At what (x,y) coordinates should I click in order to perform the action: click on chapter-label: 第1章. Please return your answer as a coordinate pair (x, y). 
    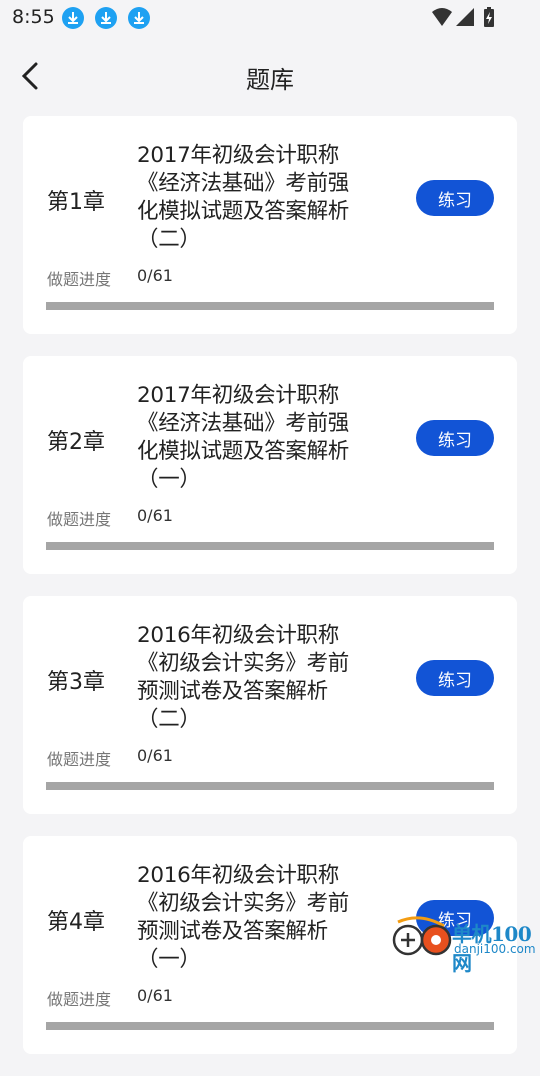
    Looking at the image, I should click on (76, 202).